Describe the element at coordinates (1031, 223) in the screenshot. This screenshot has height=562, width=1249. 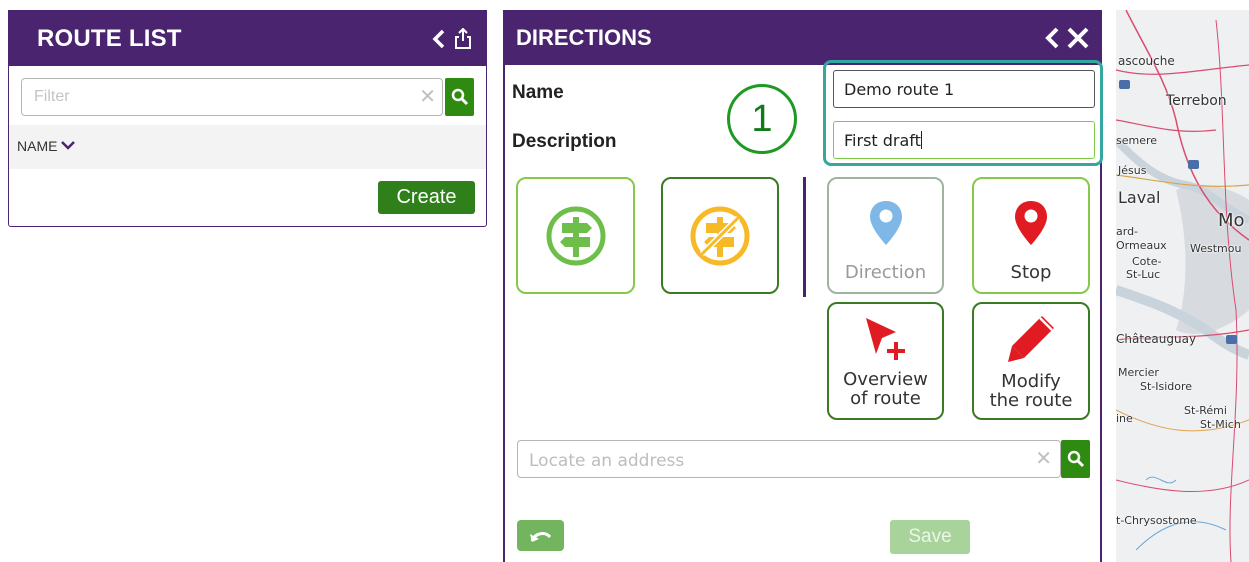
I see `stop-pin-icon` at that location.